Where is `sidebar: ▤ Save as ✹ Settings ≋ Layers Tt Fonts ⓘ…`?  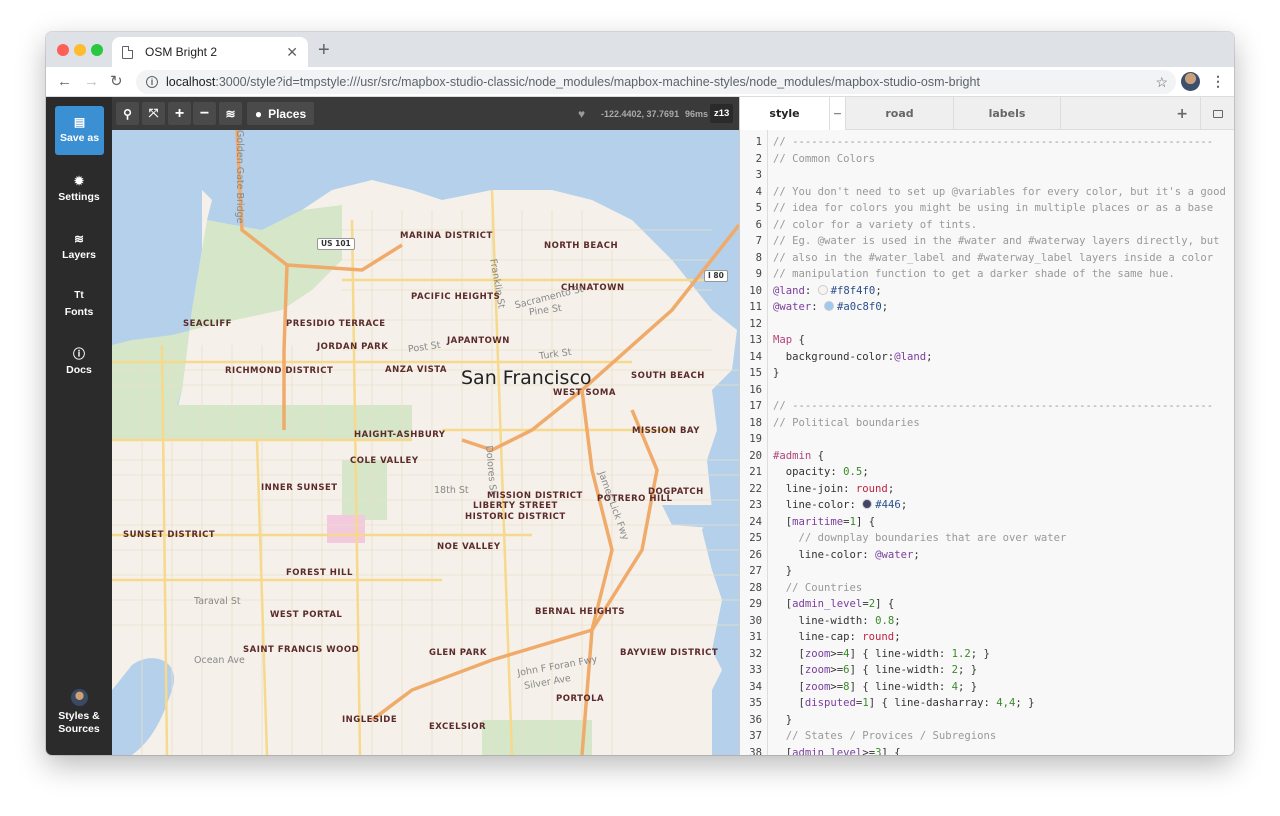 sidebar: ▤ Save as ✹ Settings ≋ Layers Tt Fonts ⓘ… is located at coordinates (79, 426).